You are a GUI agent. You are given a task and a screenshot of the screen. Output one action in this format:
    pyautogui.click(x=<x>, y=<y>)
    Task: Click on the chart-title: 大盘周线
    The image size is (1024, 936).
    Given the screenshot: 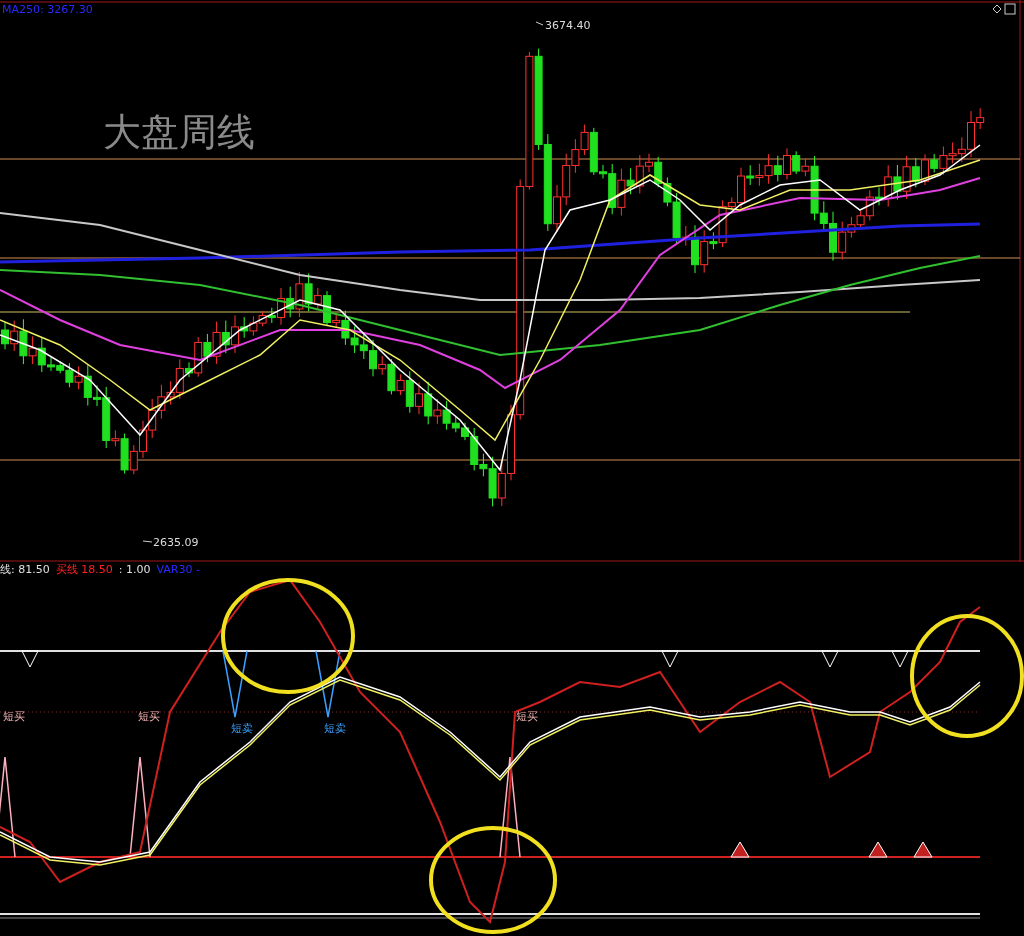 What is the action you would take?
    pyautogui.click(x=179, y=132)
    